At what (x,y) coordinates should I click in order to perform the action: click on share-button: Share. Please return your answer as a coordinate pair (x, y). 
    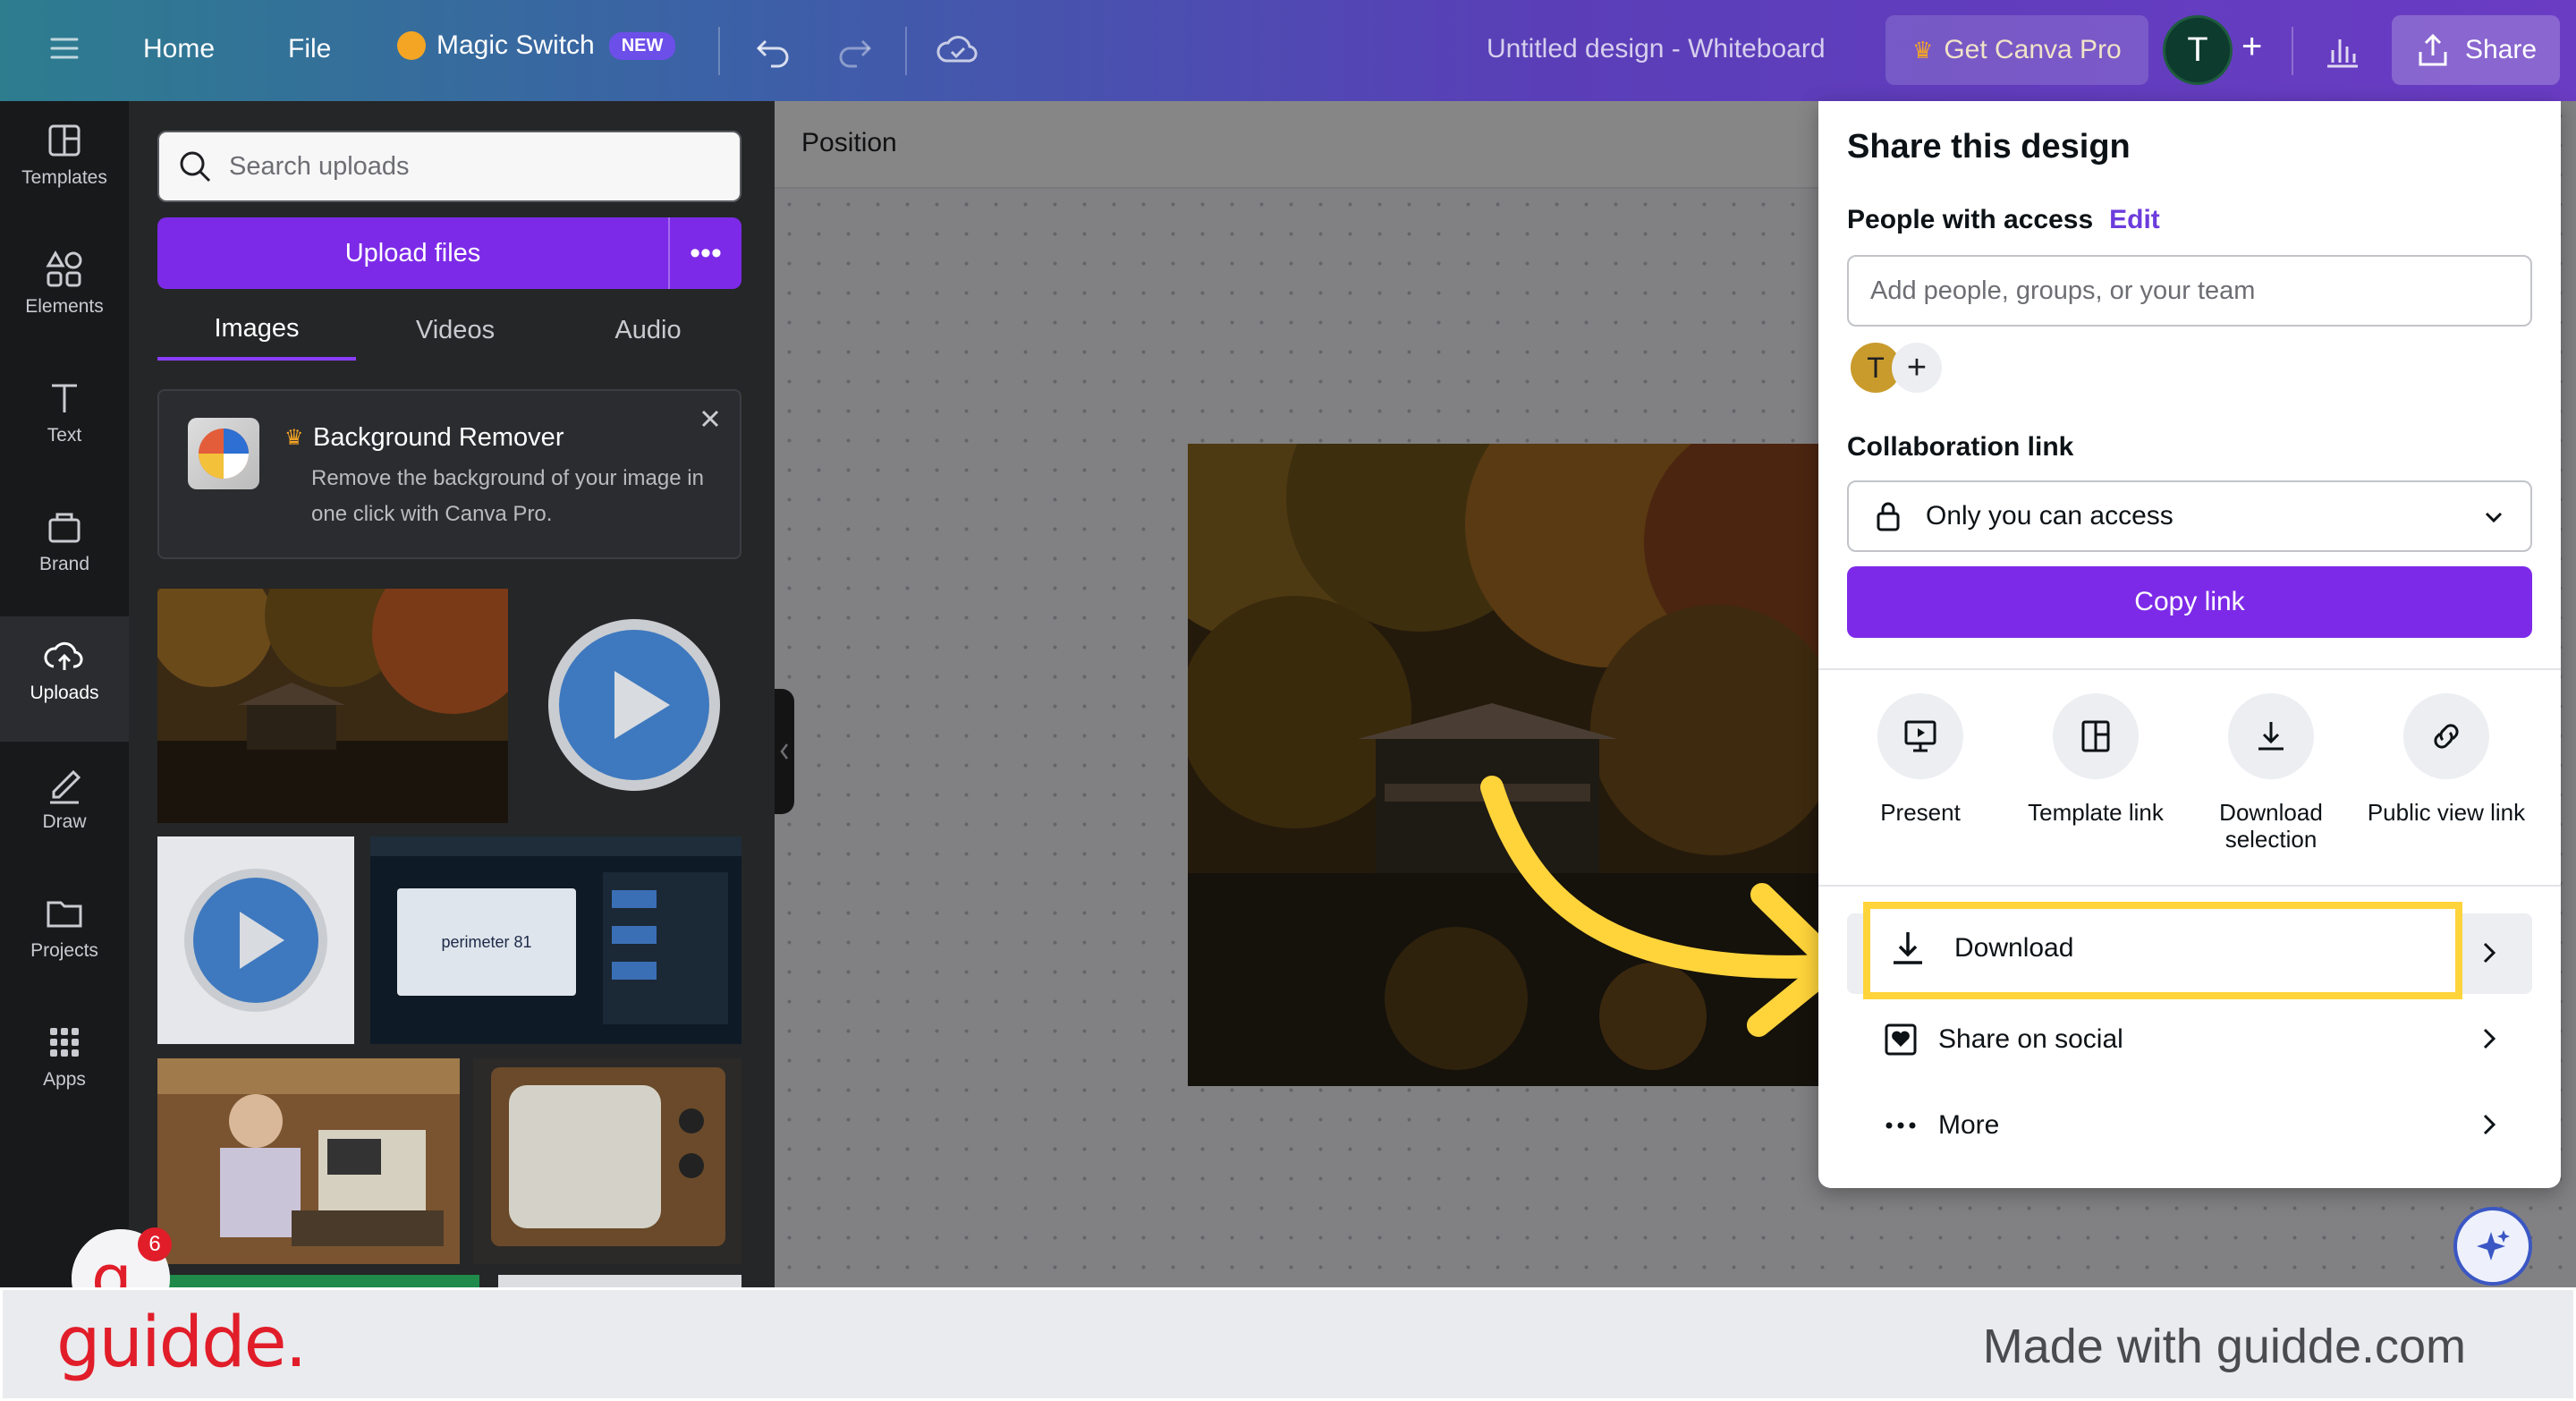
    Looking at the image, I should click on (2476, 50).